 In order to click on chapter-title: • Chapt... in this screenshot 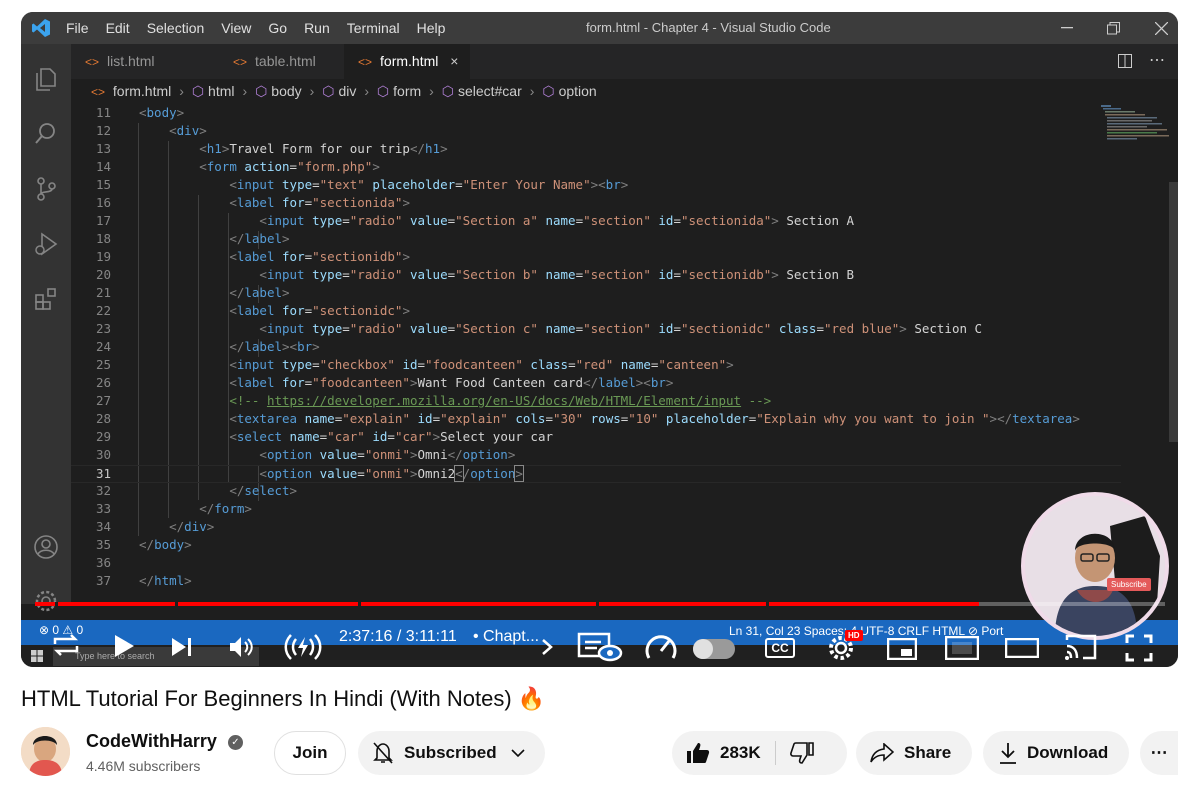, I will do `click(506, 637)`.